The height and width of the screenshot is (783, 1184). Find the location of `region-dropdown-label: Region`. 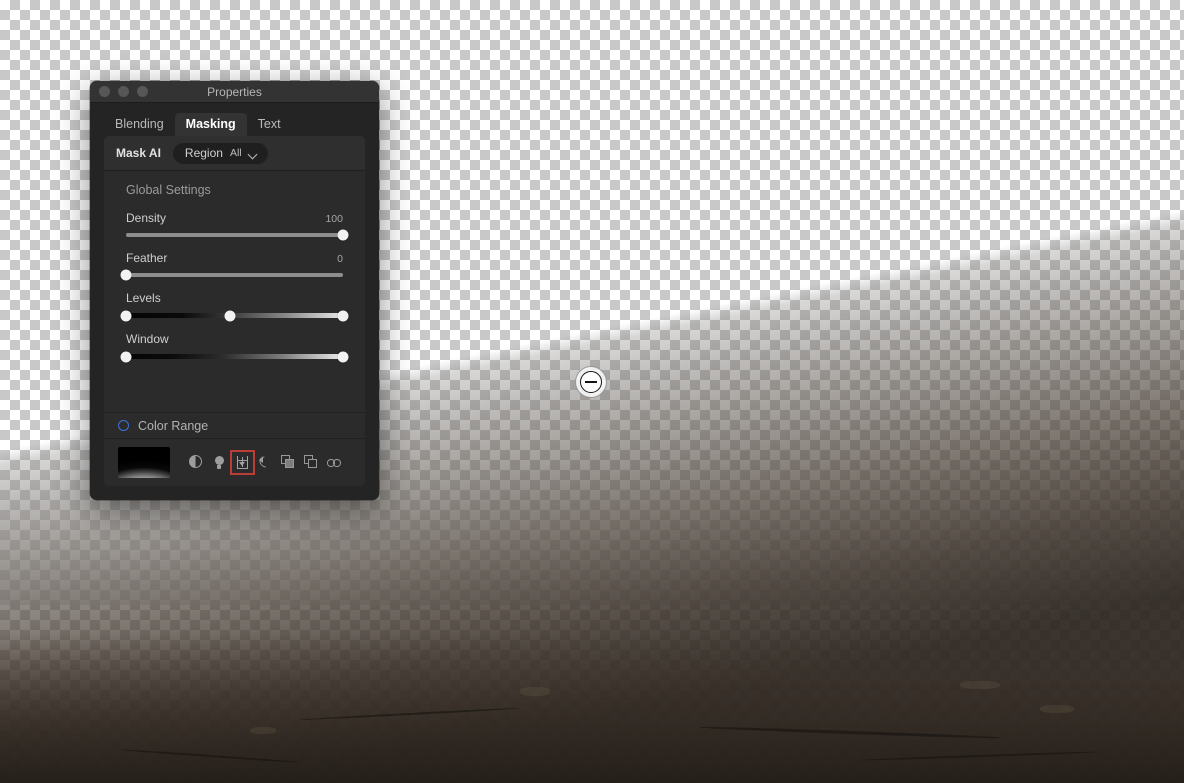

region-dropdown-label: Region is located at coordinates (203, 153).